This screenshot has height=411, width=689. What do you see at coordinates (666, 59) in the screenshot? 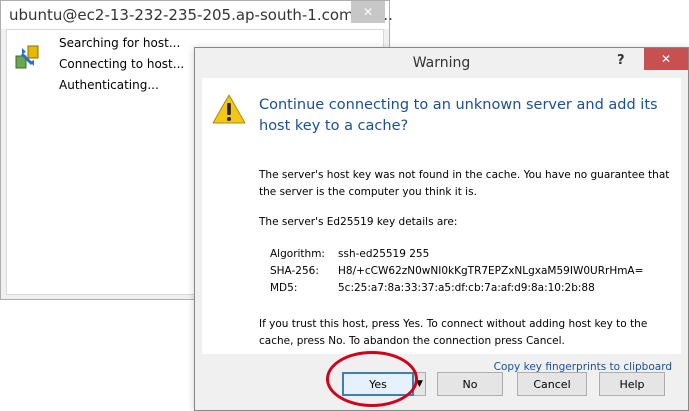
I see `dialog-close-button: ✕` at bounding box center [666, 59].